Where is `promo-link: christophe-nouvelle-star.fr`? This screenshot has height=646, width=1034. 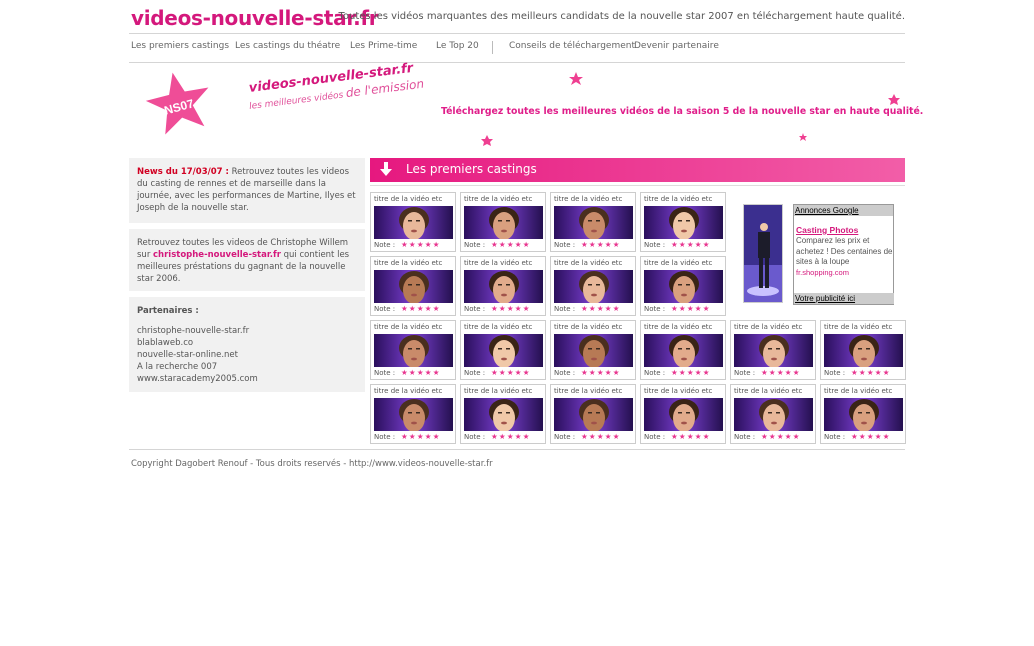
promo-link: christophe-nouvelle-star.fr is located at coordinates (217, 255).